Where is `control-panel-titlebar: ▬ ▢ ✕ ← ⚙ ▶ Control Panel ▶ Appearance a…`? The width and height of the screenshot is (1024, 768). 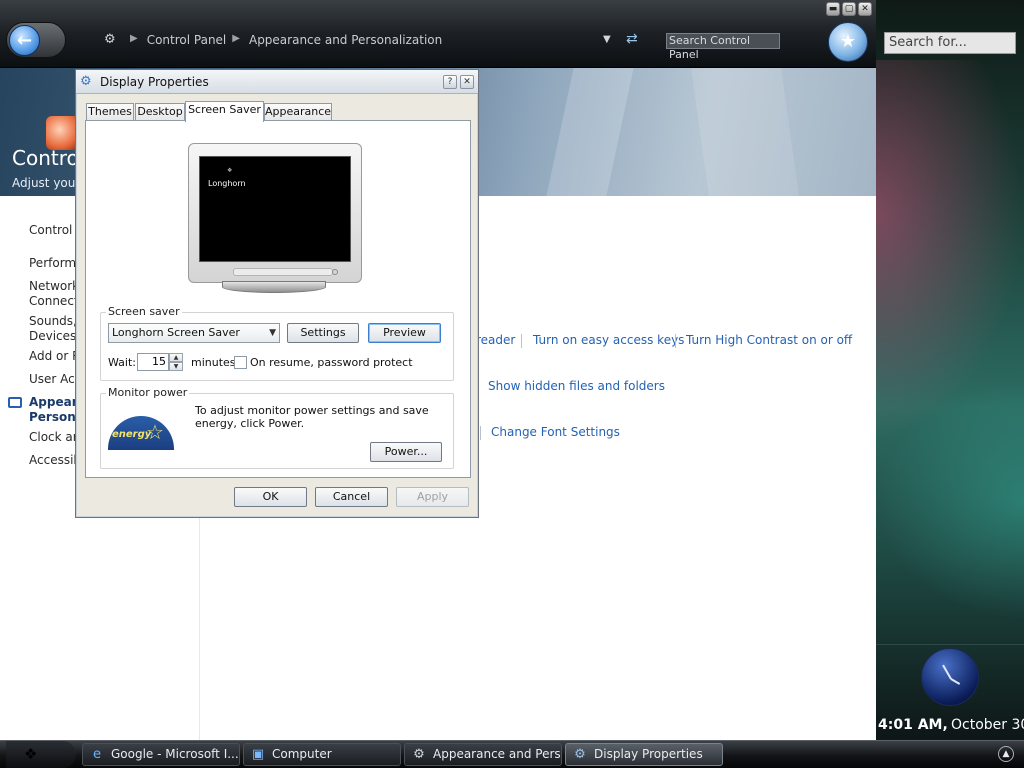 control-panel-titlebar: ▬ ▢ ✕ ← ⚙ ▶ Control Panel ▶ Appearance a… is located at coordinates (438, 34).